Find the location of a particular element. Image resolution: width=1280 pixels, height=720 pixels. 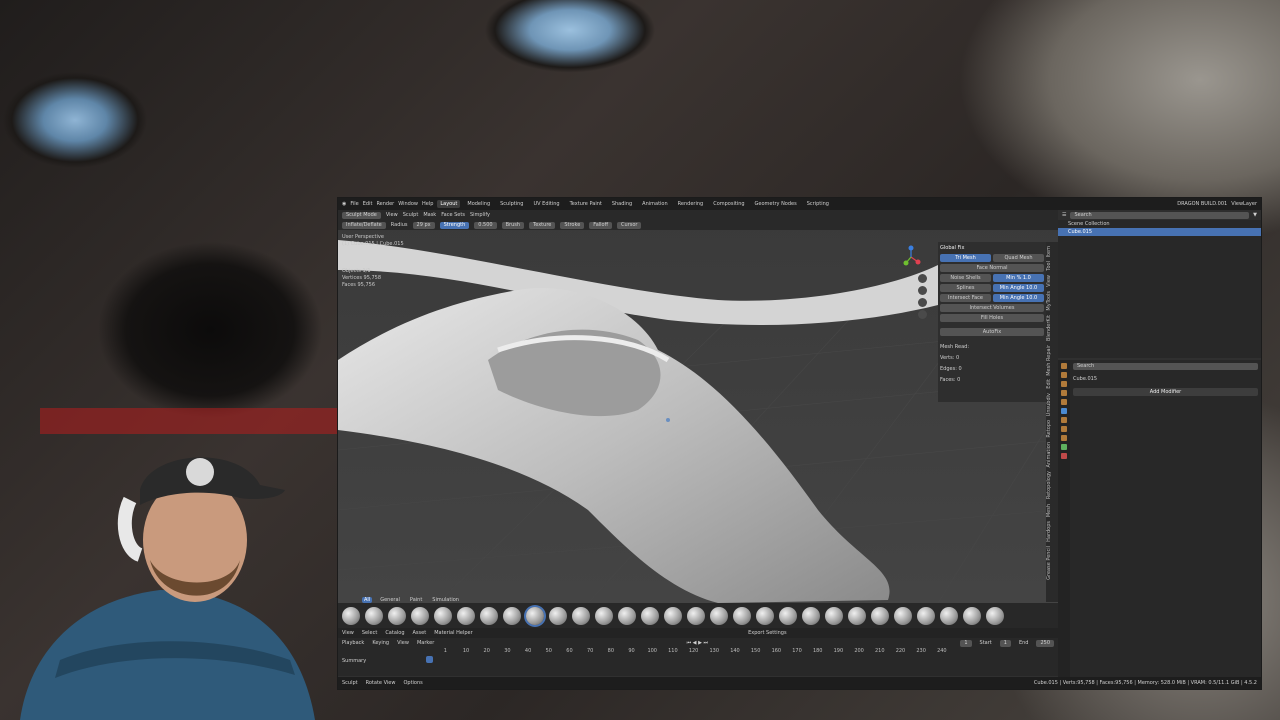

particles-tab-icon is located at coordinates (1064, 420).